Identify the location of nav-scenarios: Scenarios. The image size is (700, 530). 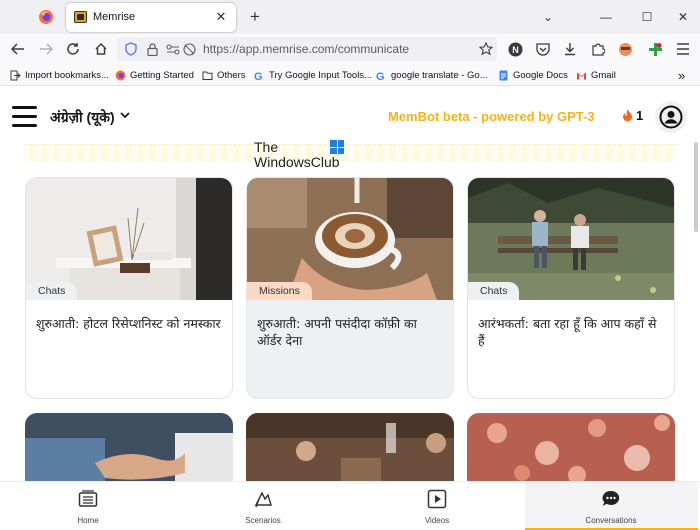
(263, 506).